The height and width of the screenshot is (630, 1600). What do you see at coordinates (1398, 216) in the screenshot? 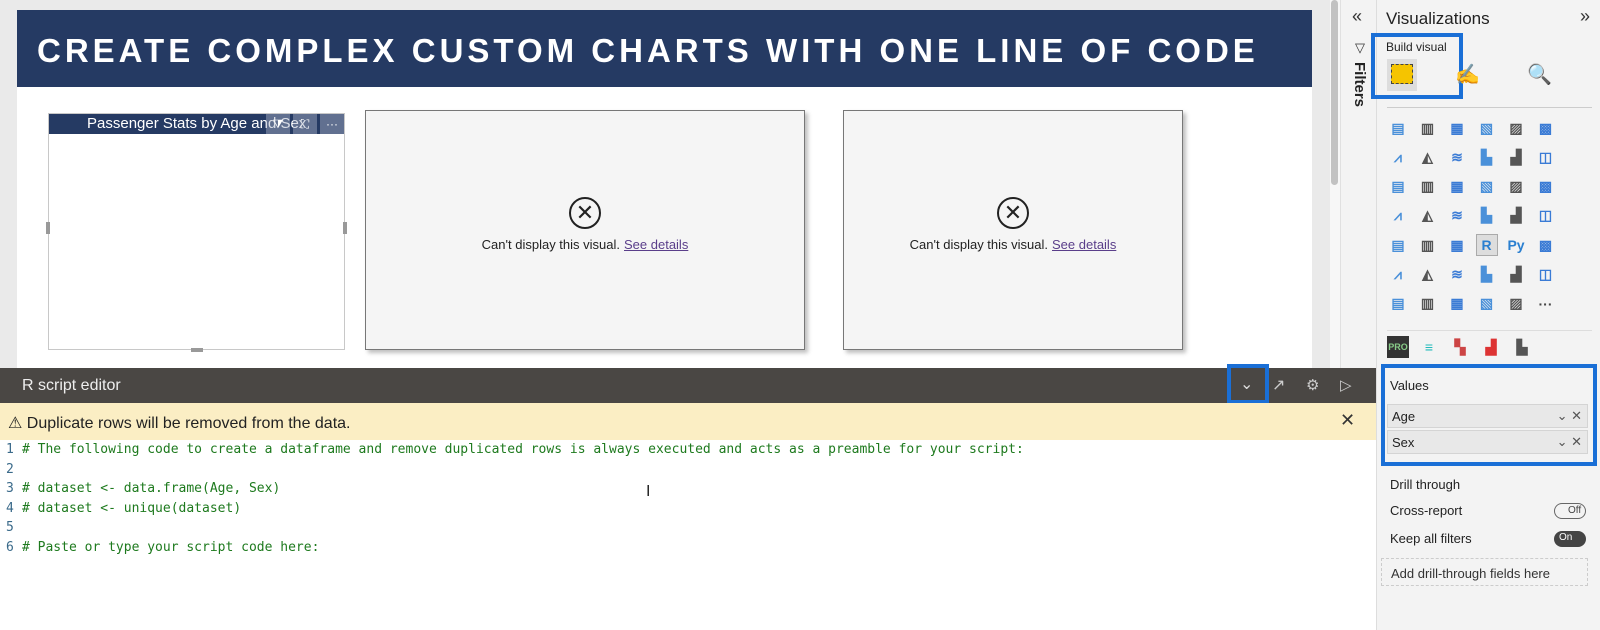
I see `filled-map-icon: ⩘` at bounding box center [1398, 216].